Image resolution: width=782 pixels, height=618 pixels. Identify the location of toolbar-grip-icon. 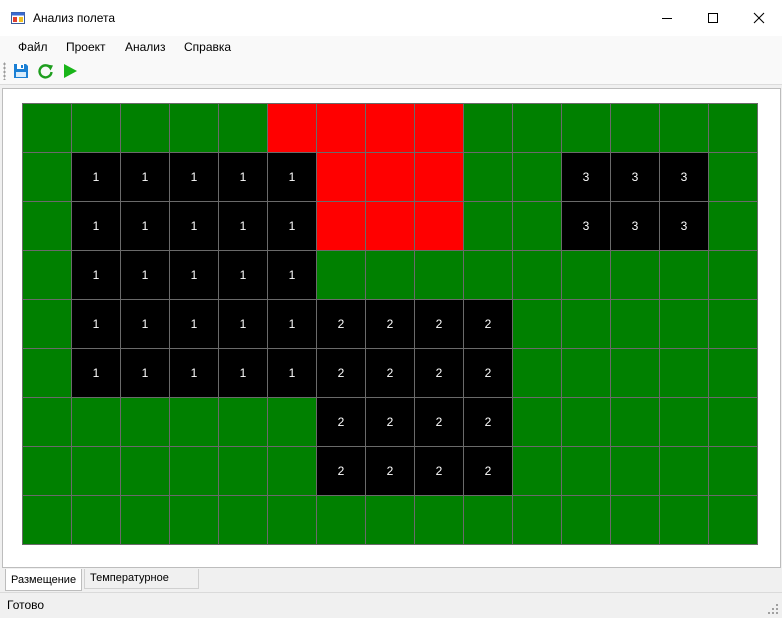
(4, 71).